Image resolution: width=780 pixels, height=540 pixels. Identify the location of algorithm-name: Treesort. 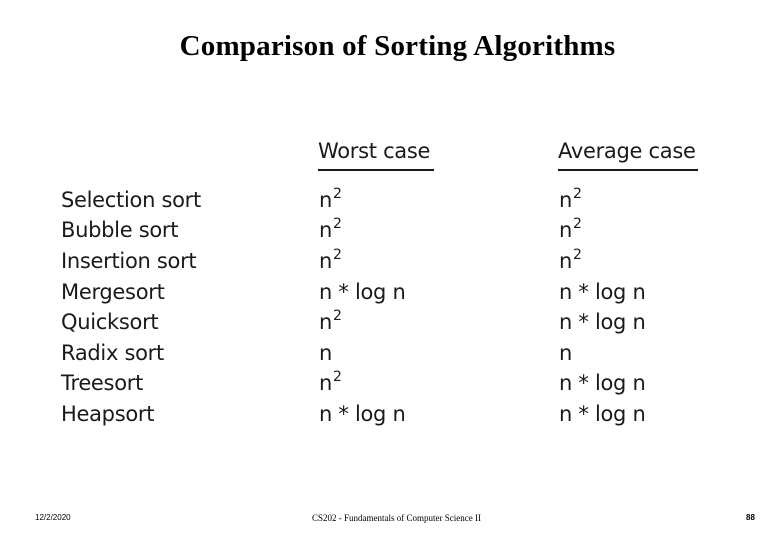
(102, 383).